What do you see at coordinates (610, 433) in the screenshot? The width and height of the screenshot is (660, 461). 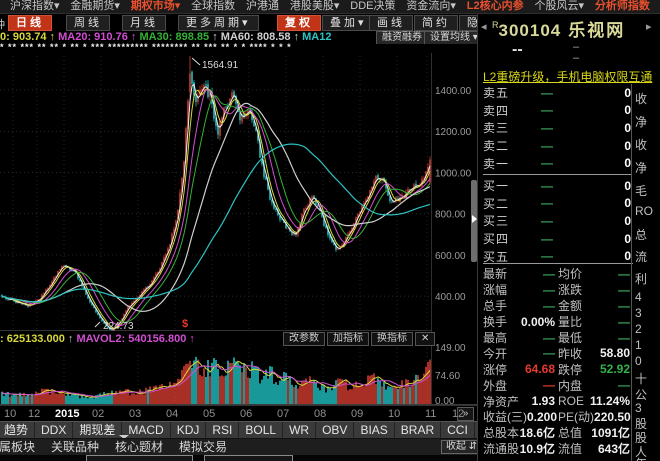 I see `stat-value: 1091亿` at bounding box center [610, 433].